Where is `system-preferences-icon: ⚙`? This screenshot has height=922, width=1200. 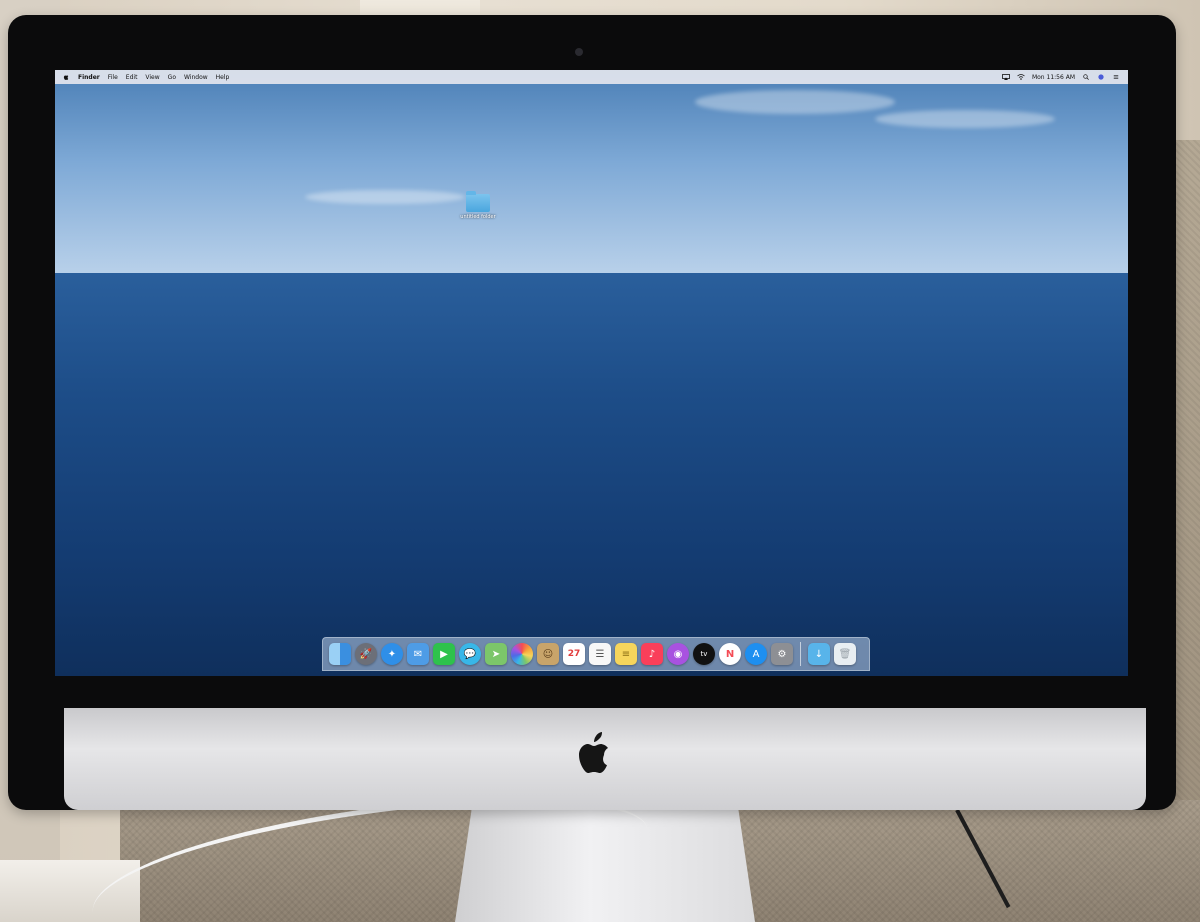 system-preferences-icon: ⚙ is located at coordinates (782, 654).